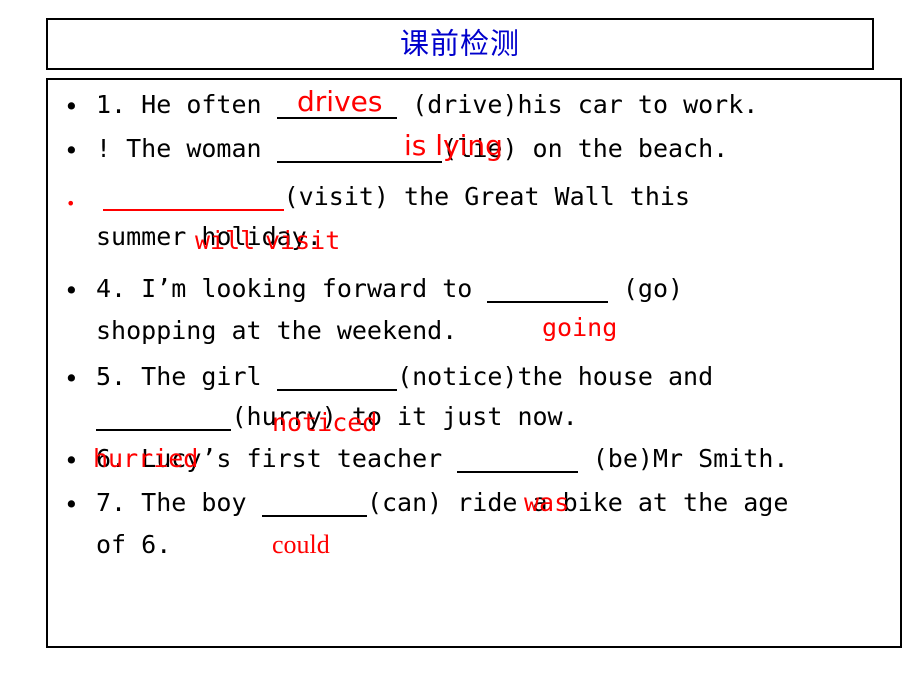 The image size is (920, 690). I want to click on answer-could: could, so click(301, 544).